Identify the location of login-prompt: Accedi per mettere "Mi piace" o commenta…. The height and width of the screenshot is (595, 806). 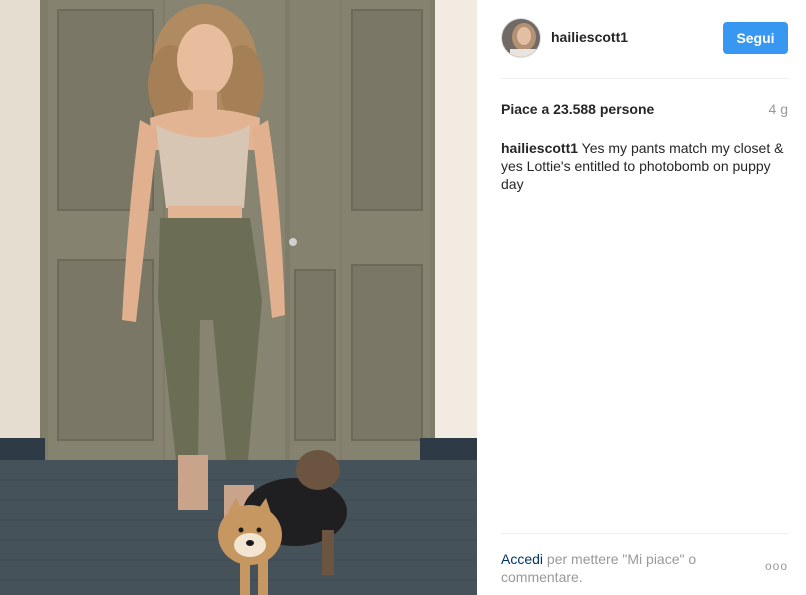
(621, 568).